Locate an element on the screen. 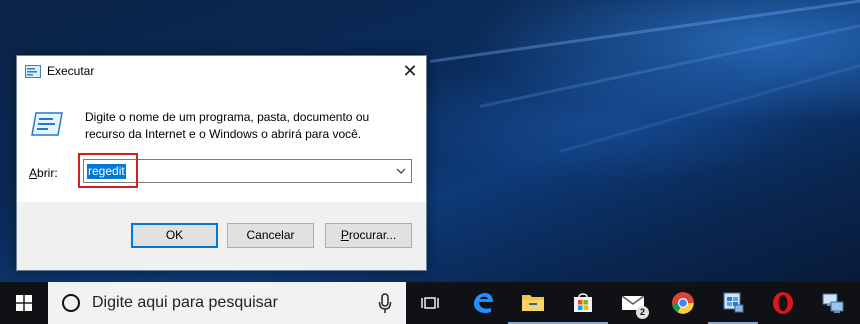 This screenshot has width=860, height=324. taskbar-opera is located at coordinates (783, 303).